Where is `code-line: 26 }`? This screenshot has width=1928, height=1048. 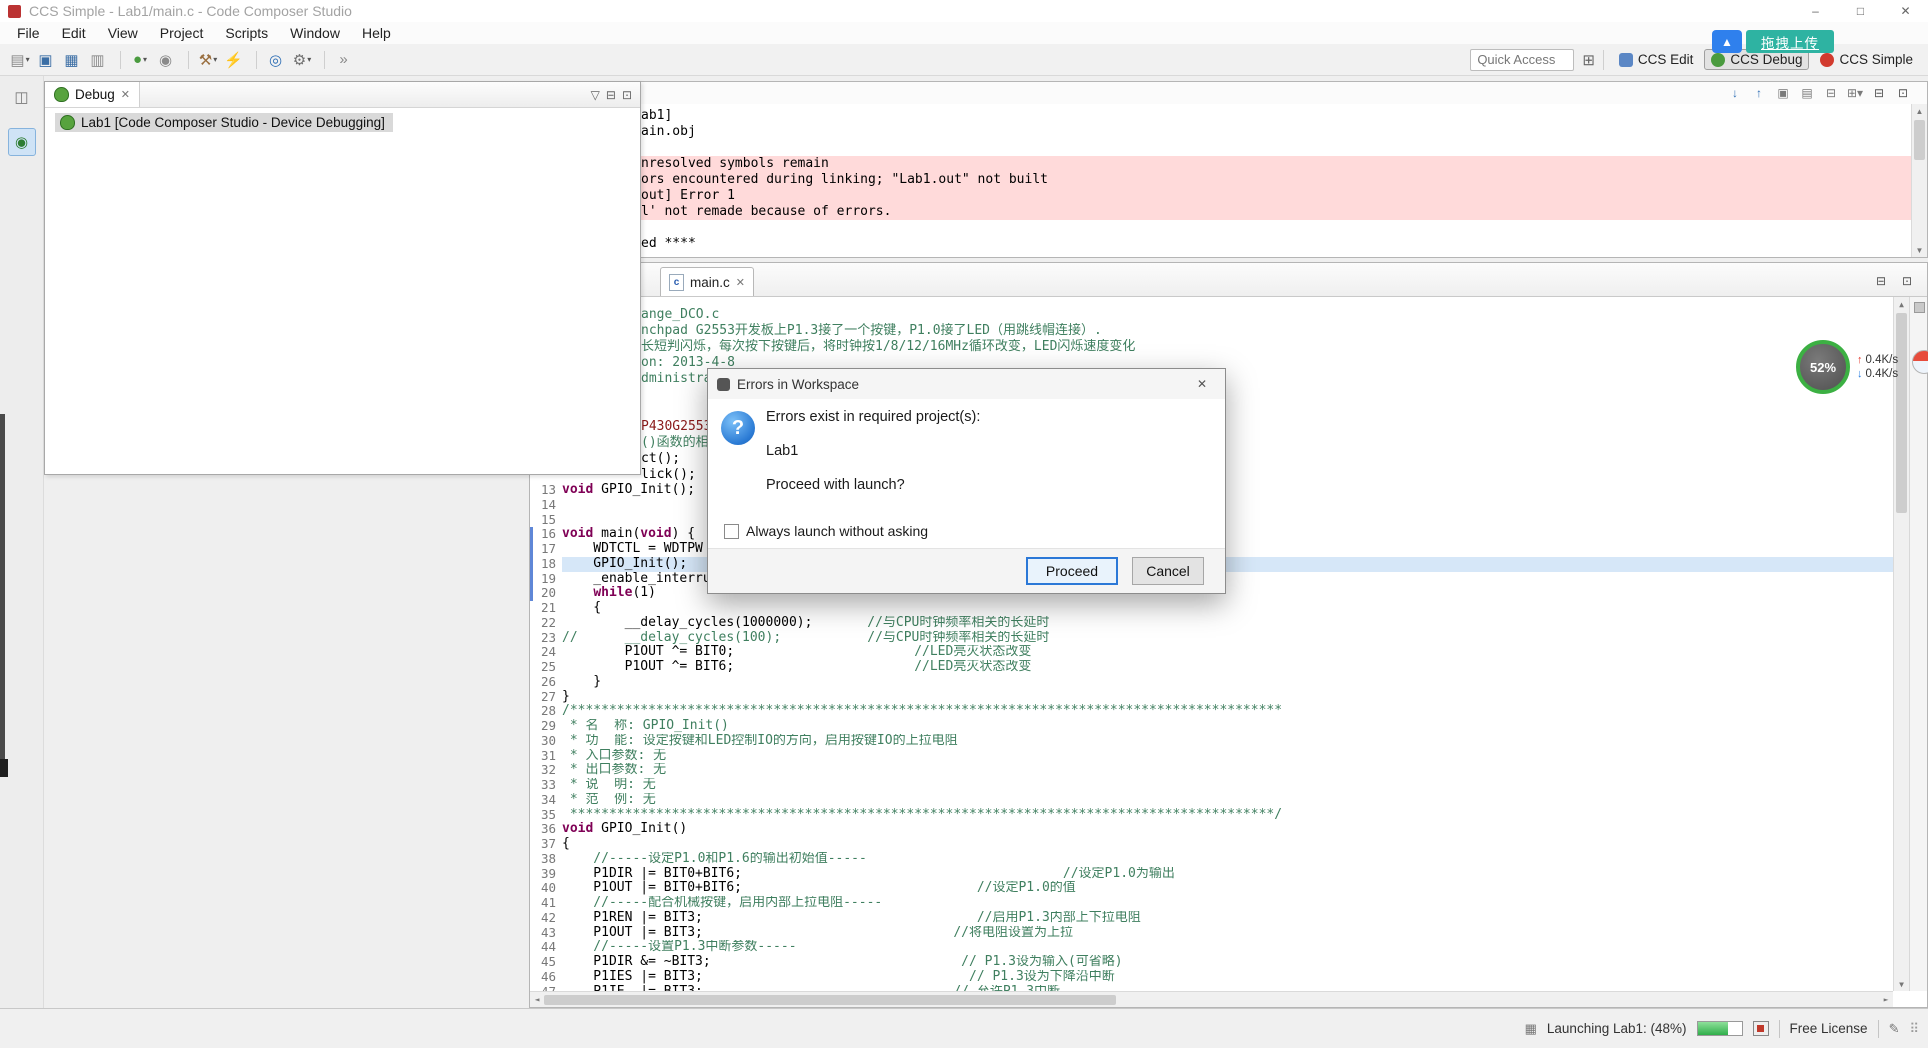 code-line: 26 } is located at coordinates (1211, 682).